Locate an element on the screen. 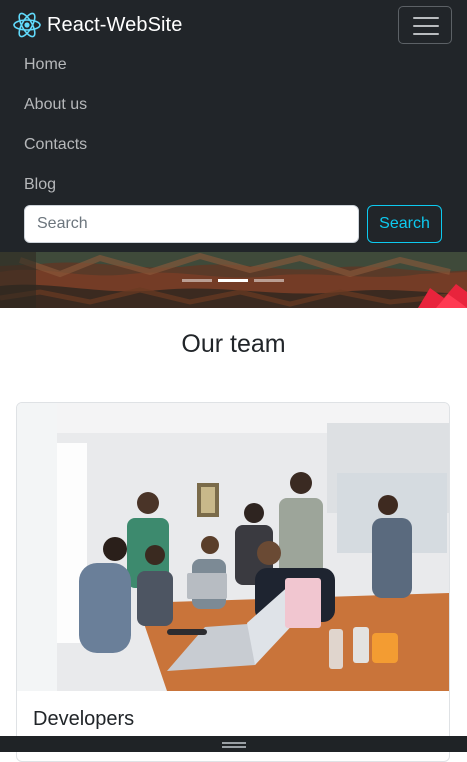 This screenshot has height=762, width=467. bottom-drag-handle-bar is located at coordinates (233, 744).